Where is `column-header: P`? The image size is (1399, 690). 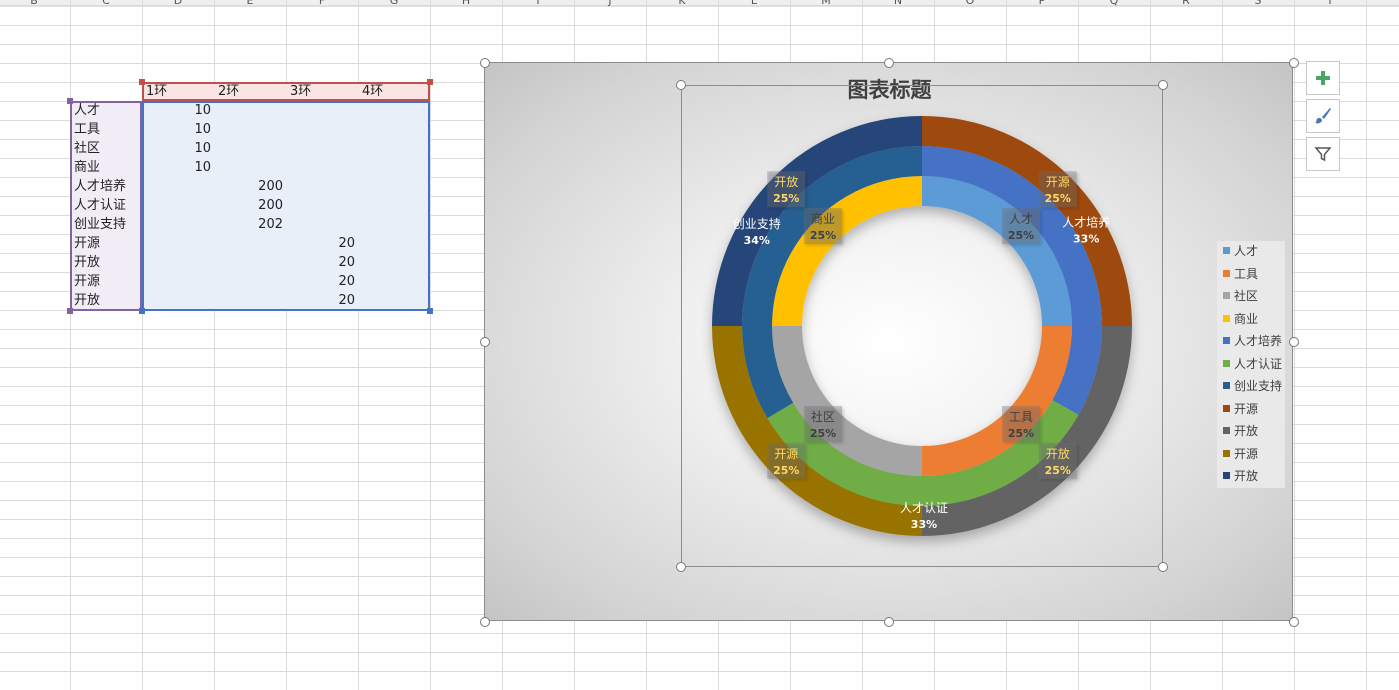 column-header: P is located at coordinates (1042, 3).